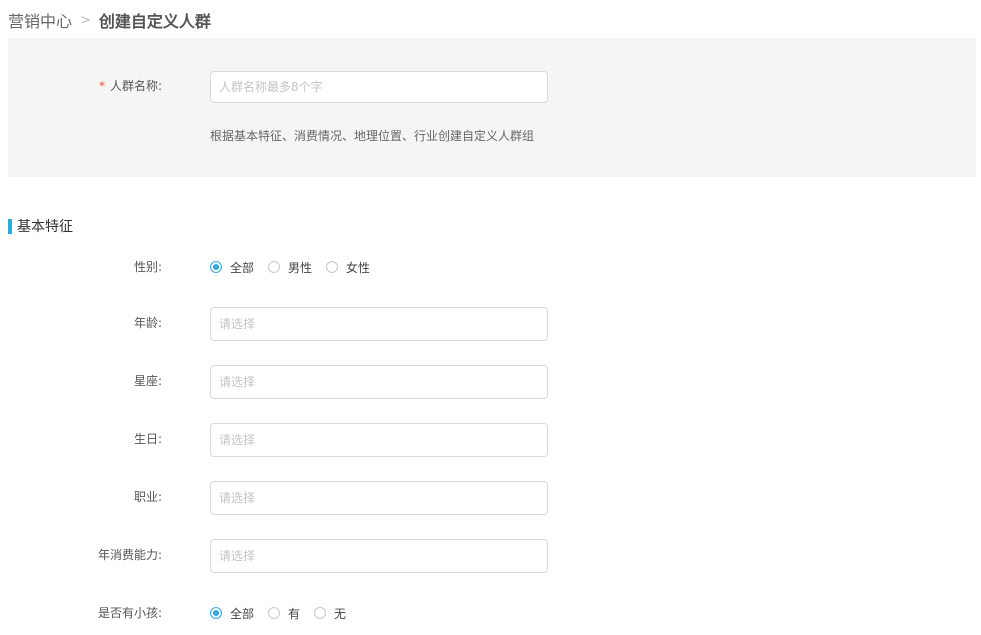 The width and height of the screenshot is (981, 635). What do you see at coordinates (294, 613) in the screenshot?
I see `children-option-yes-label: 有` at bounding box center [294, 613].